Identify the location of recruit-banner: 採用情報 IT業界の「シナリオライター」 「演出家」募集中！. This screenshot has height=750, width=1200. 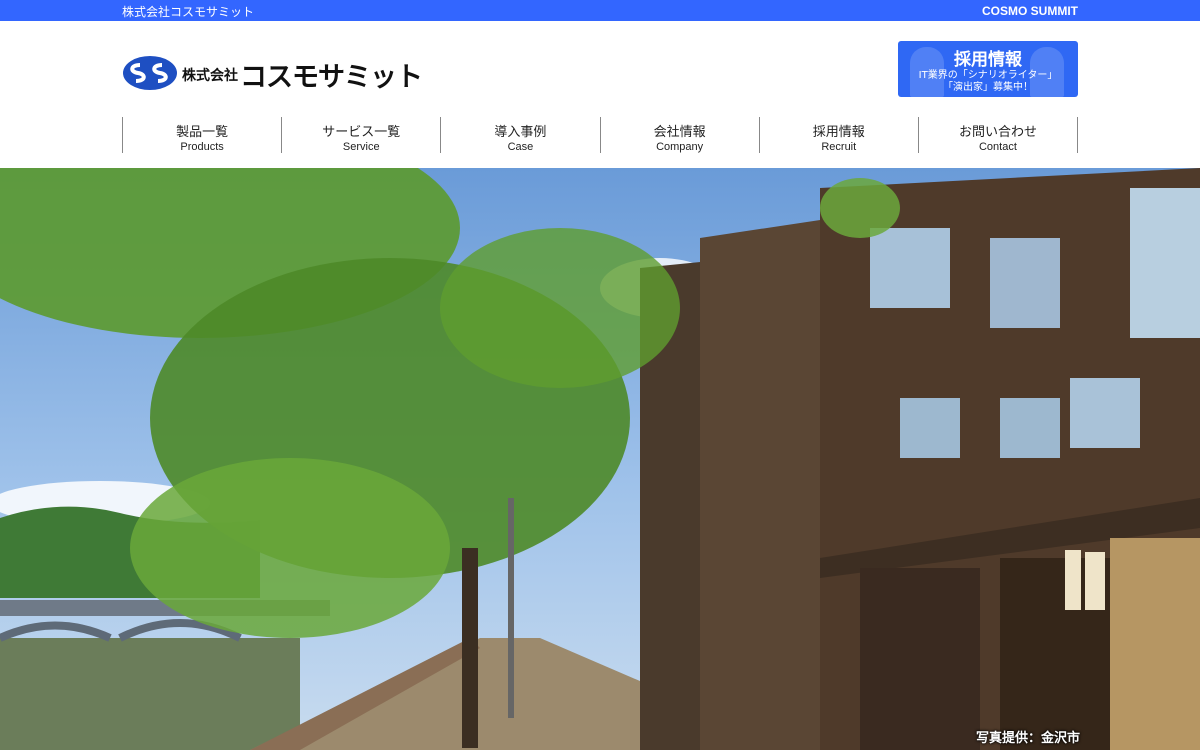
(988, 69).